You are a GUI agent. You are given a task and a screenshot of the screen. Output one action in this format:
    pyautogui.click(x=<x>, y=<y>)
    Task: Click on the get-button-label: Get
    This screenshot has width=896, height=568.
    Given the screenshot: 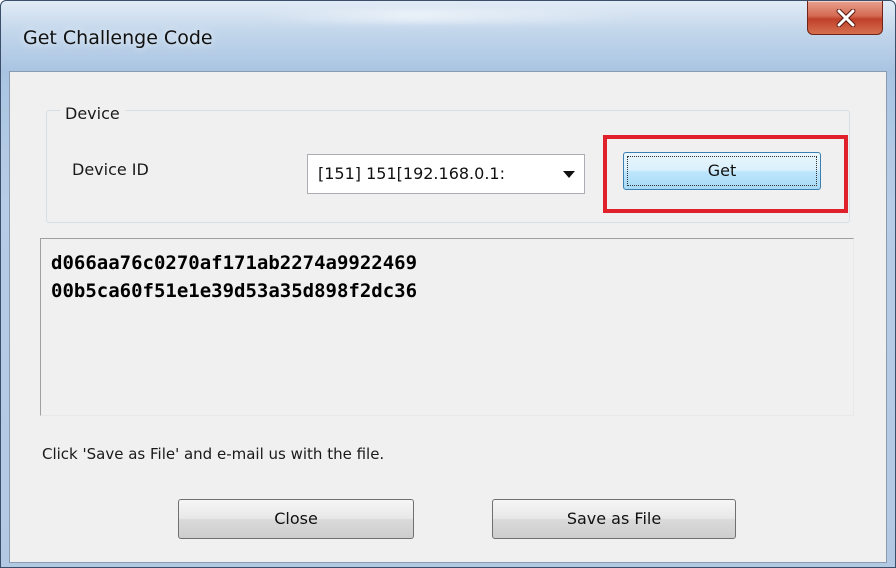 What is the action you would take?
    pyautogui.click(x=722, y=170)
    